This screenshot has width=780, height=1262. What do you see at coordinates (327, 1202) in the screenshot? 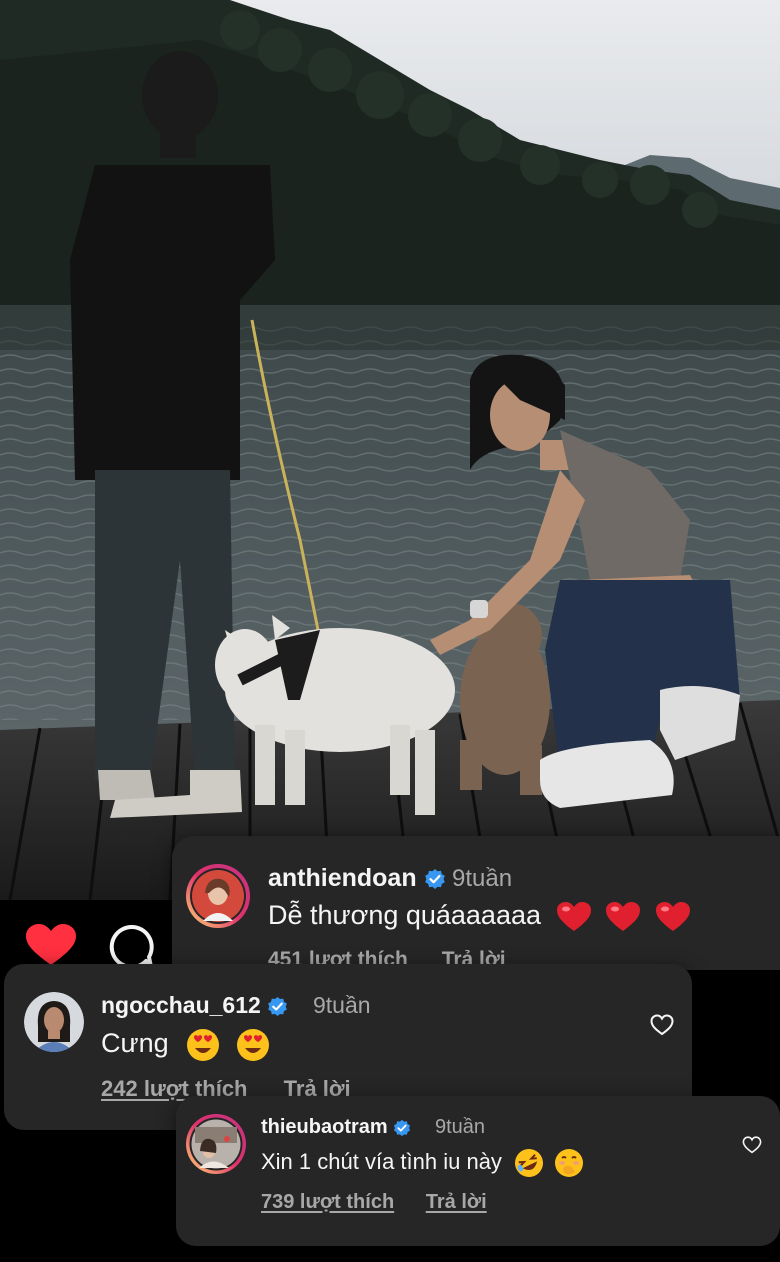
I see `likes-count-link: 739 lượt thích` at bounding box center [327, 1202].